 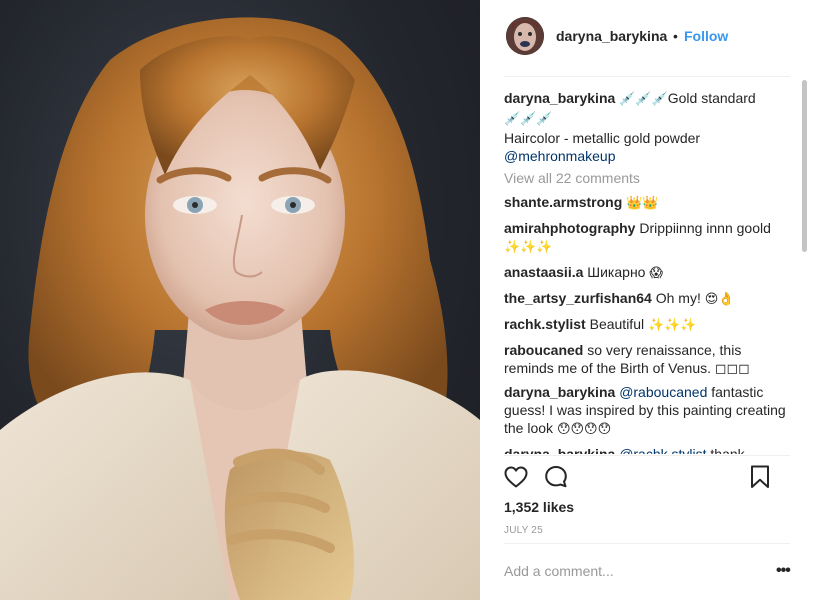 What do you see at coordinates (639, 478) in the screenshot?
I see `action-bar` at bounding box center [639, 478].